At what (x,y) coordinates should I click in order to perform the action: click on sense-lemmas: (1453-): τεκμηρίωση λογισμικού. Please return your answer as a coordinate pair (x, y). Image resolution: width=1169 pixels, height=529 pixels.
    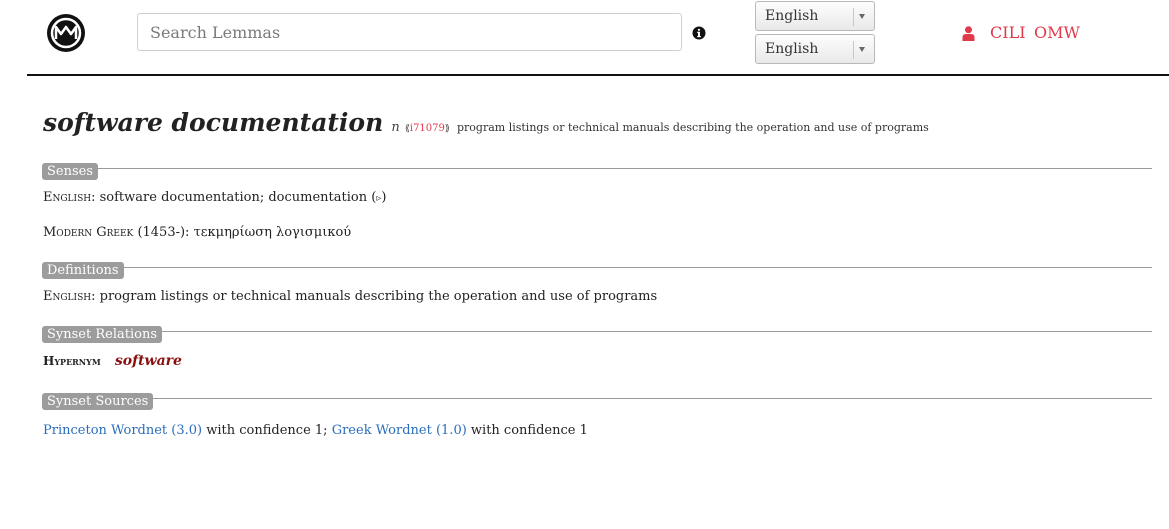
    Looking at the image, I should click on (244, 232).